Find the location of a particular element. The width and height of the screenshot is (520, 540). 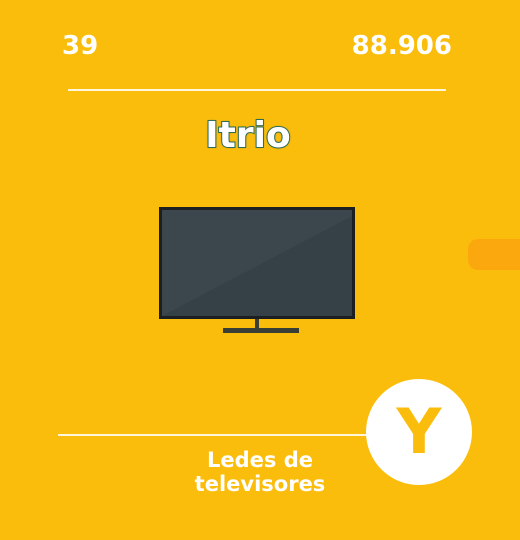

atomic-number: 39 is located at coordinates (80, 46).